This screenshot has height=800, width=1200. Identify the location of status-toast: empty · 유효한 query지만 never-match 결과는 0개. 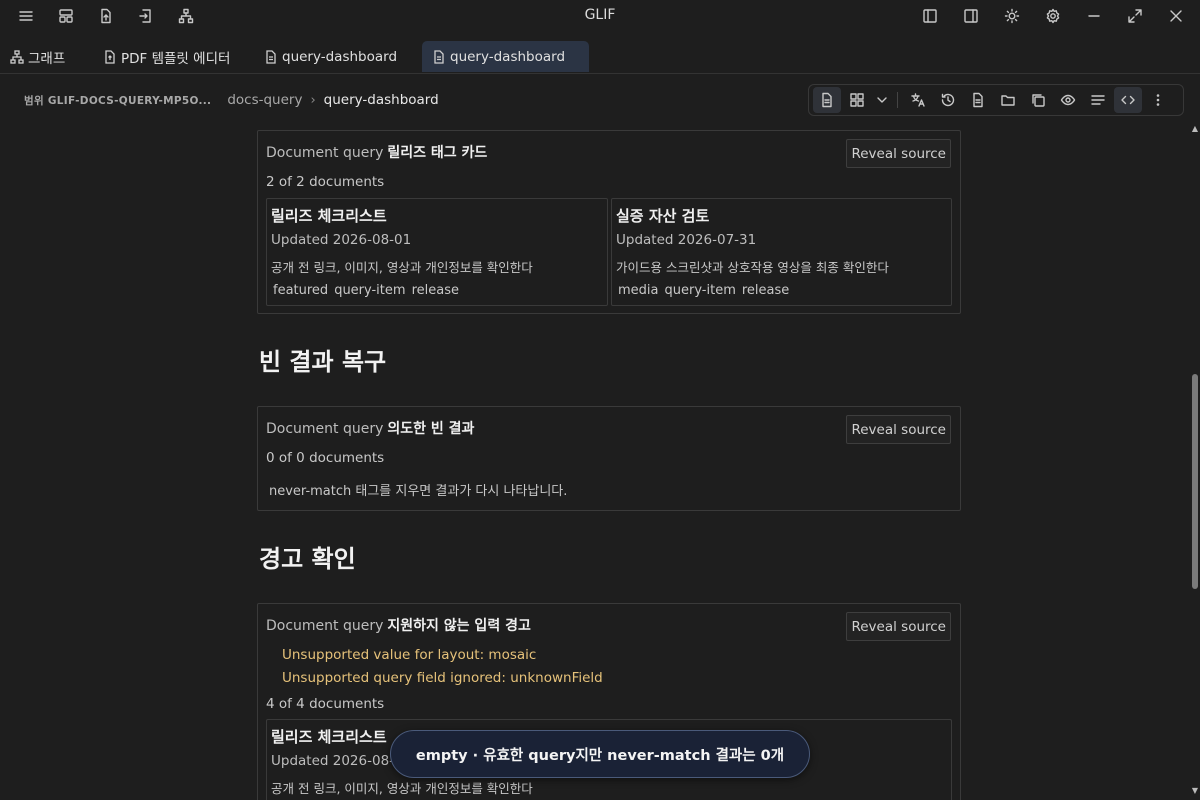
(600, 754).